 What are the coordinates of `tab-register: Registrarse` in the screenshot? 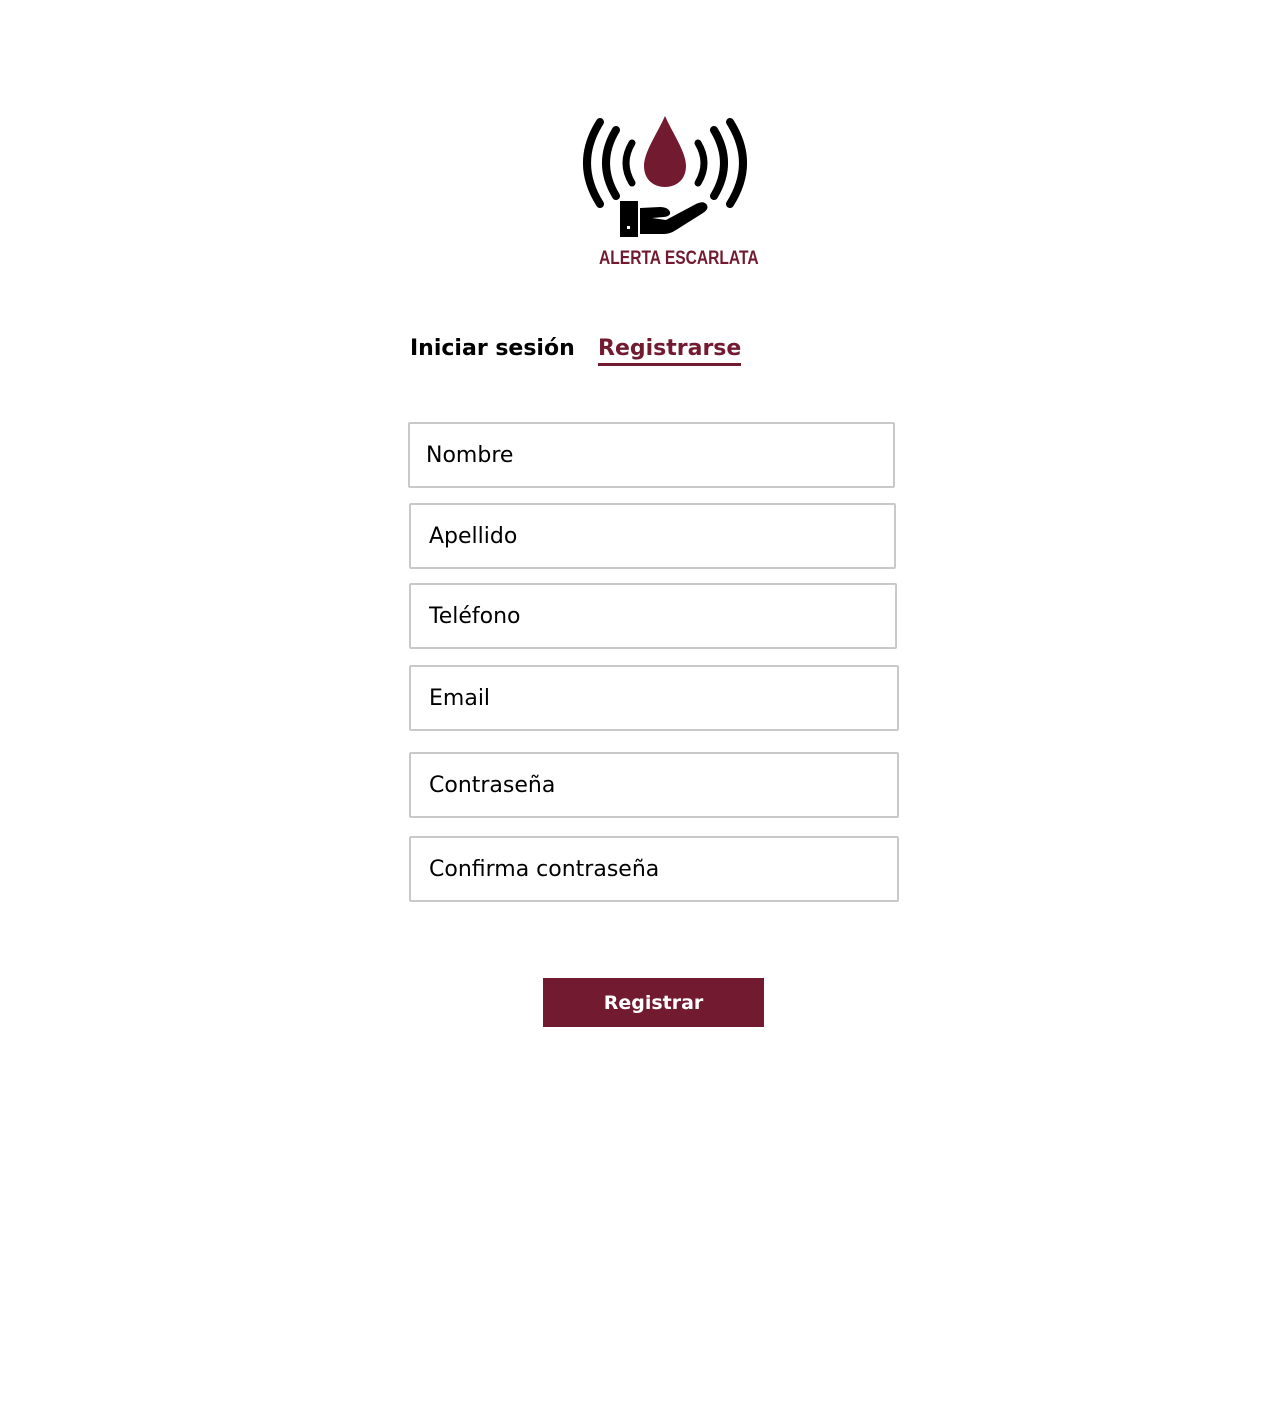 It's located at (670, 351).